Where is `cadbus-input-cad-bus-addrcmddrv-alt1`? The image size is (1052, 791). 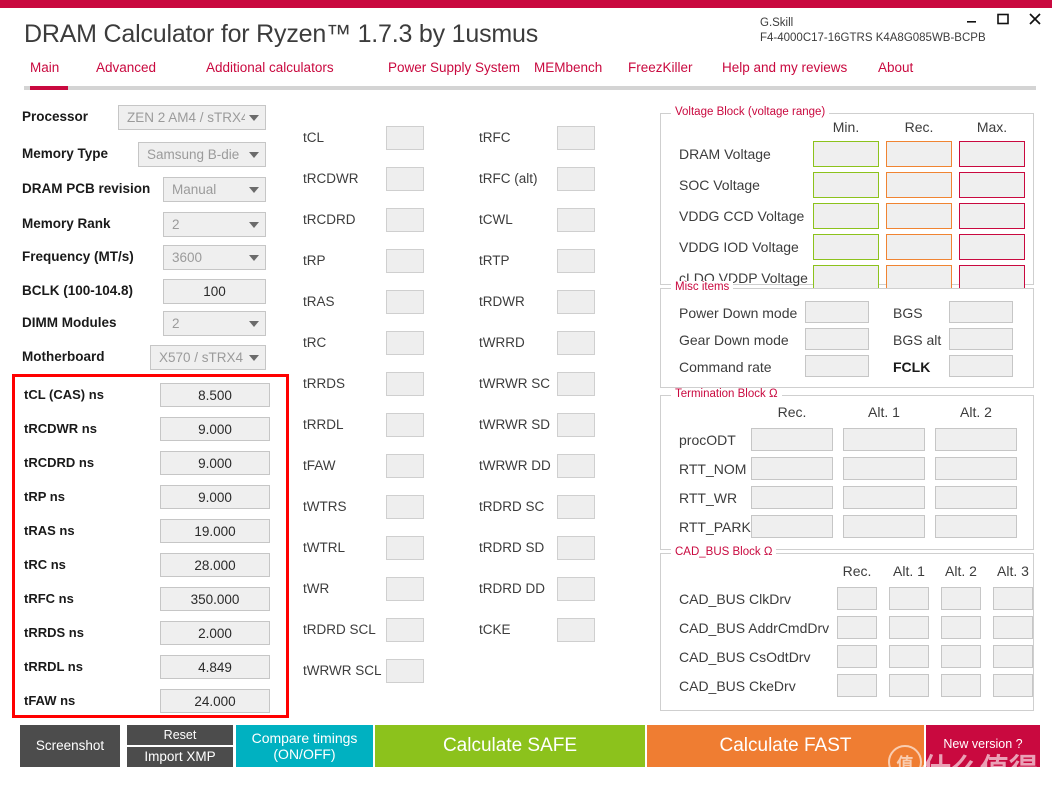
cadbus-input-cad-bus-addrcmddrv-alt1 is located at coordinates (909, 627).